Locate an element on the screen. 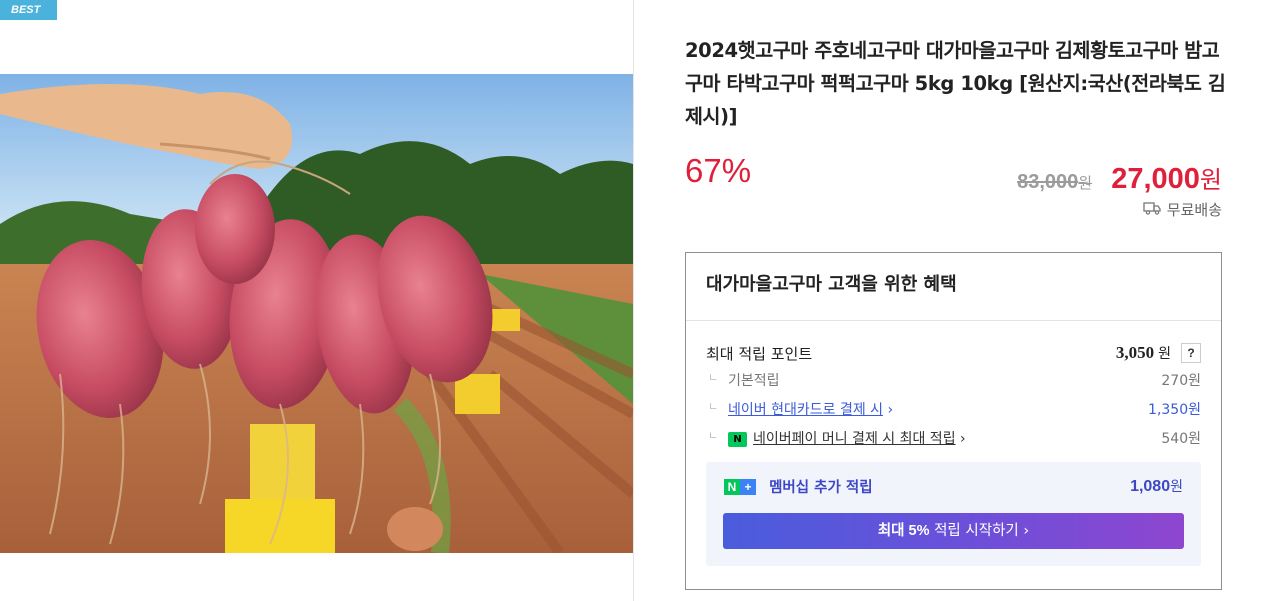 The height and width of the screenshot is (601, 1267). max-points-unit: 원 is located at coordinates (1164, 354).